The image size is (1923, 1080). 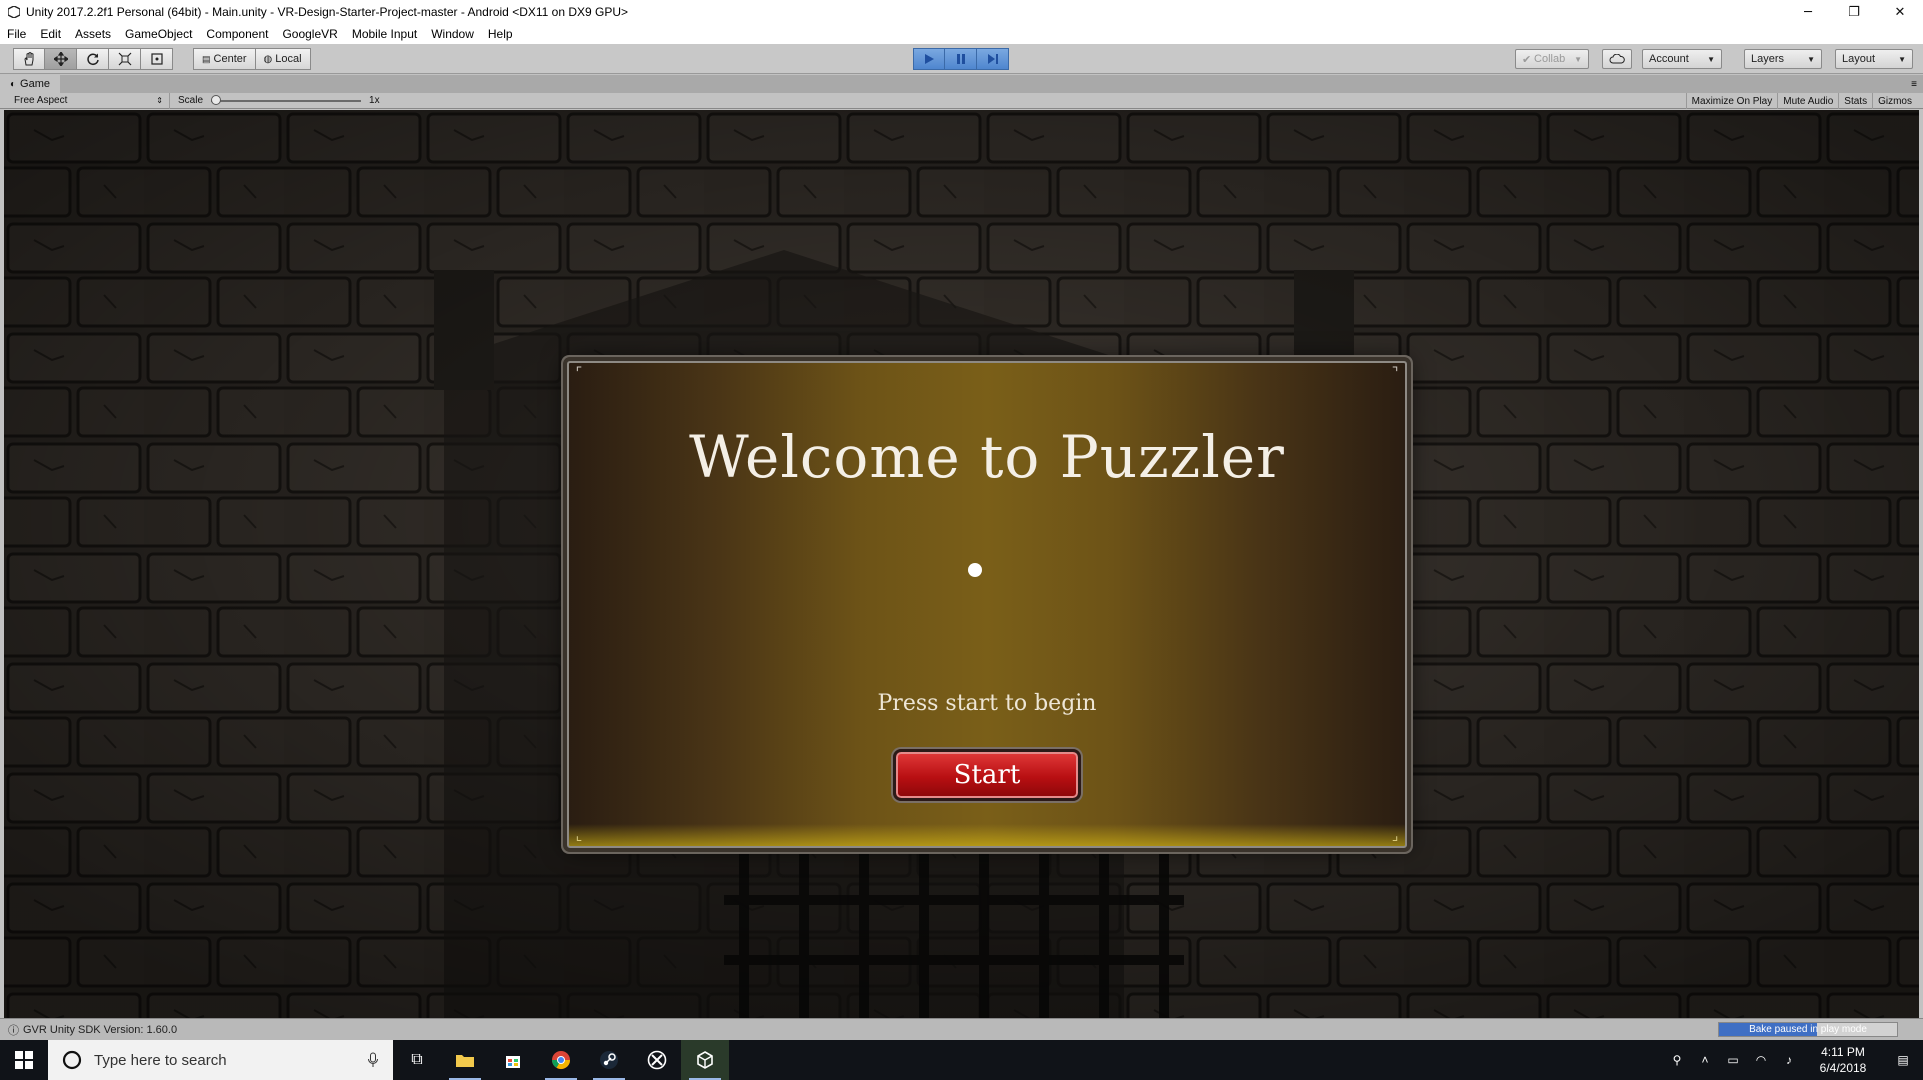 I want to click on scale-tool-button, so click(x=125, y=59).